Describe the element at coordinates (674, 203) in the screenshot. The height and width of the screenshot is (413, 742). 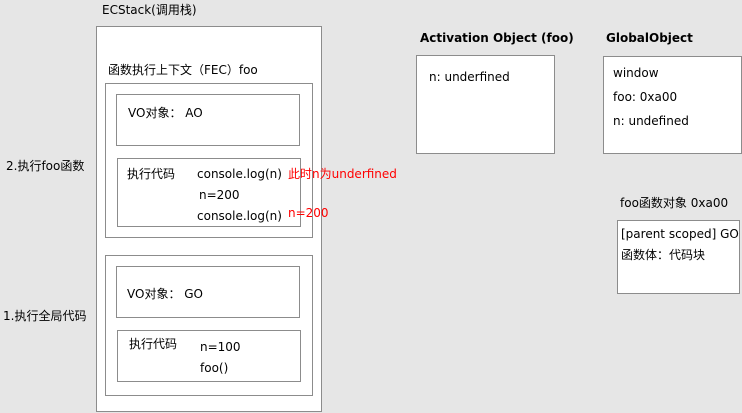
I see `foo-fn-title: foo函数对象 0xa00` at that location.